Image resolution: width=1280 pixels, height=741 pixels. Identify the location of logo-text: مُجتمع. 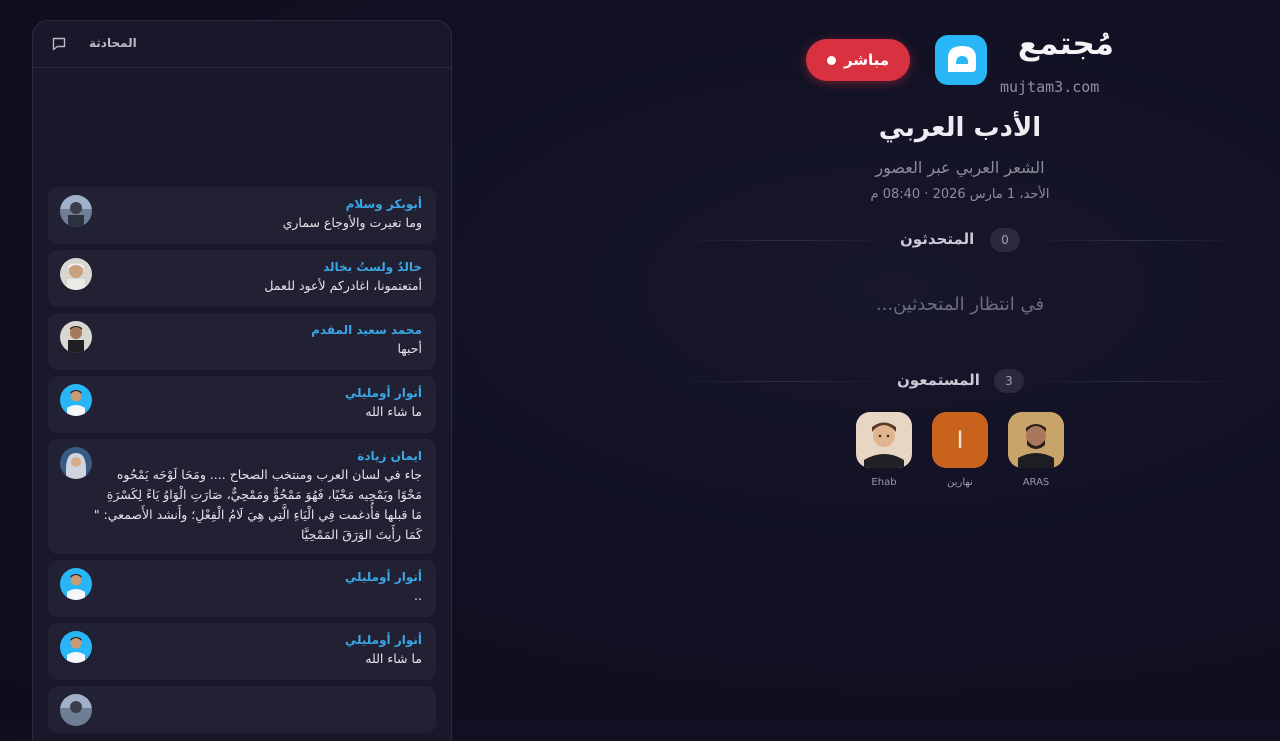
(1065, 44).